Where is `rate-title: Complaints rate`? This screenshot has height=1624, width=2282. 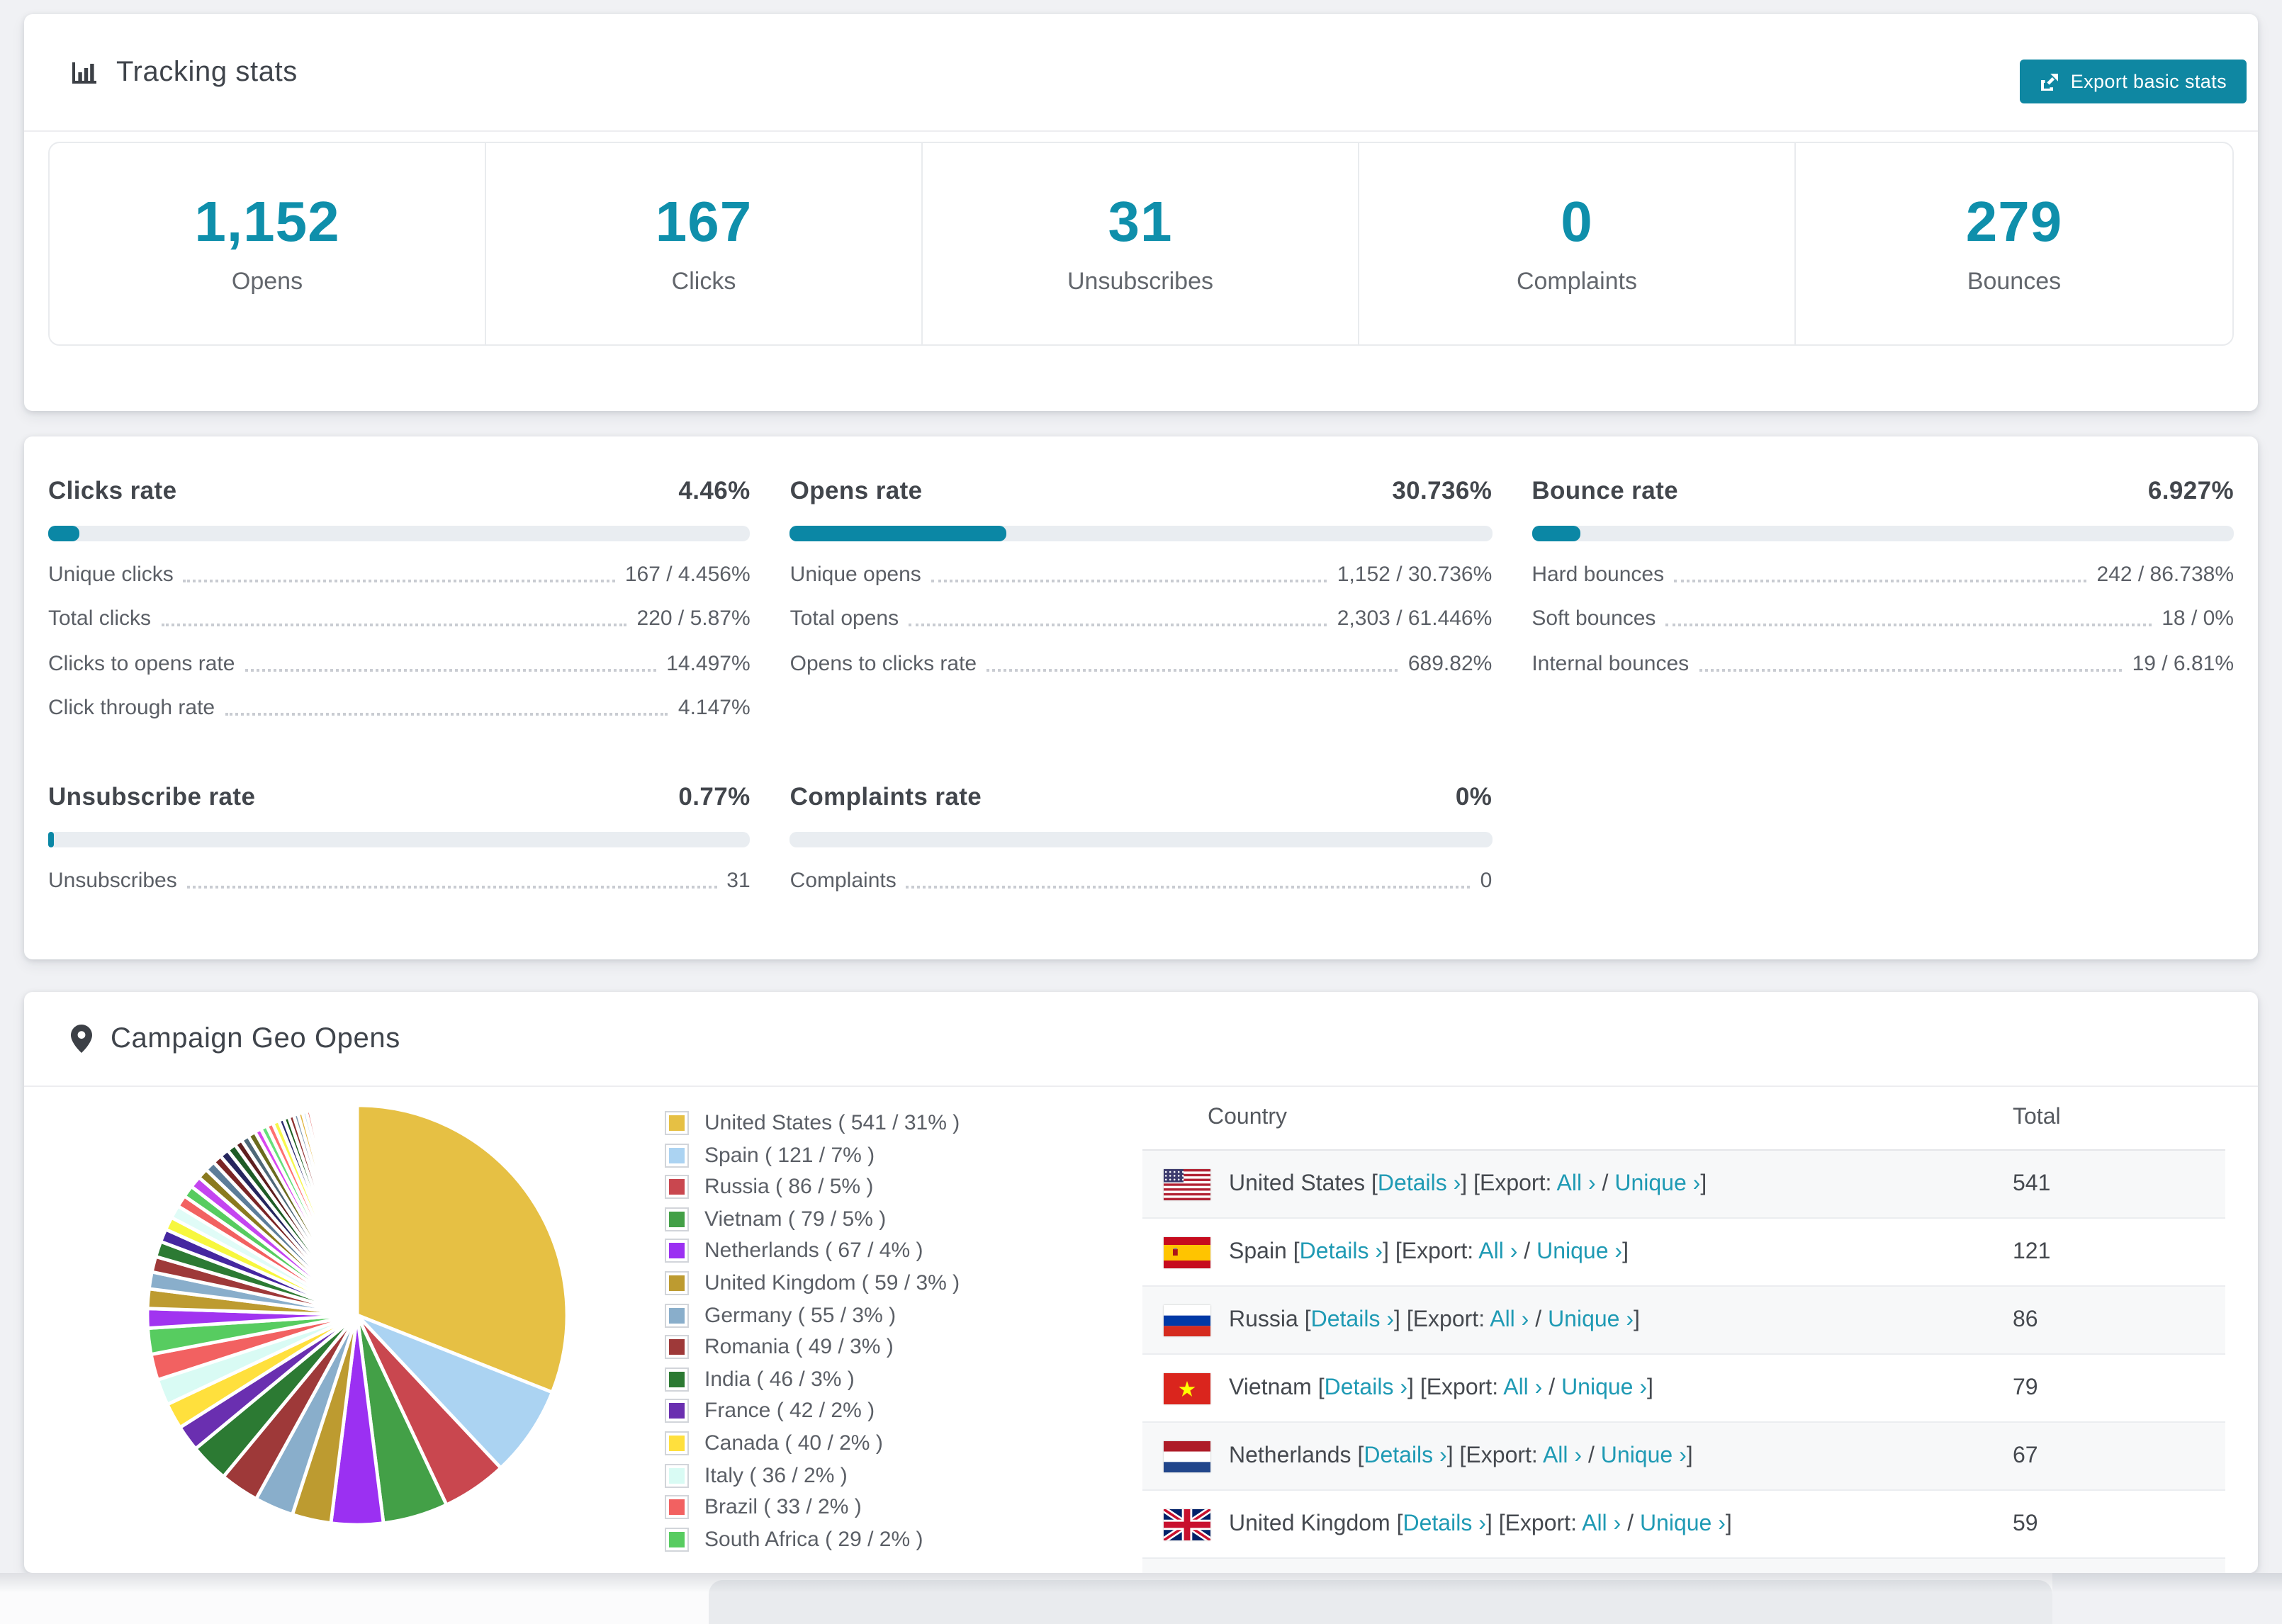
rate-title: Complaints rate is located at coordinates (885, 797).